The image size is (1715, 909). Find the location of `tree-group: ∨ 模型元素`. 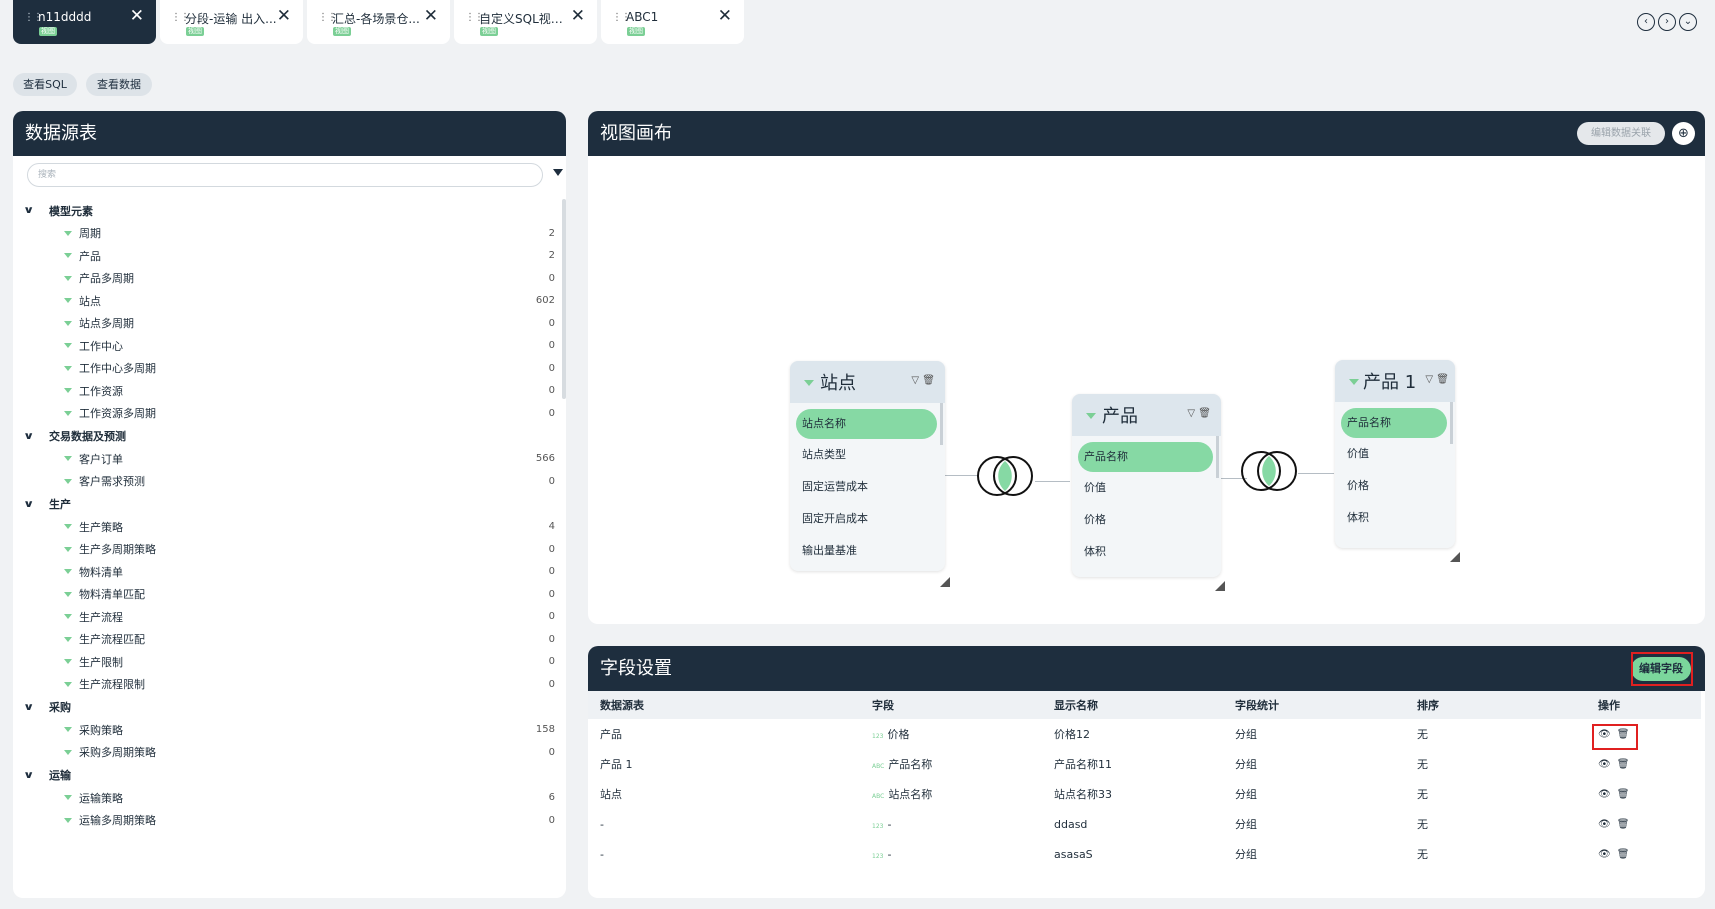

tree-group: ∨ 模型元素 is located at coordinates (289, 210).